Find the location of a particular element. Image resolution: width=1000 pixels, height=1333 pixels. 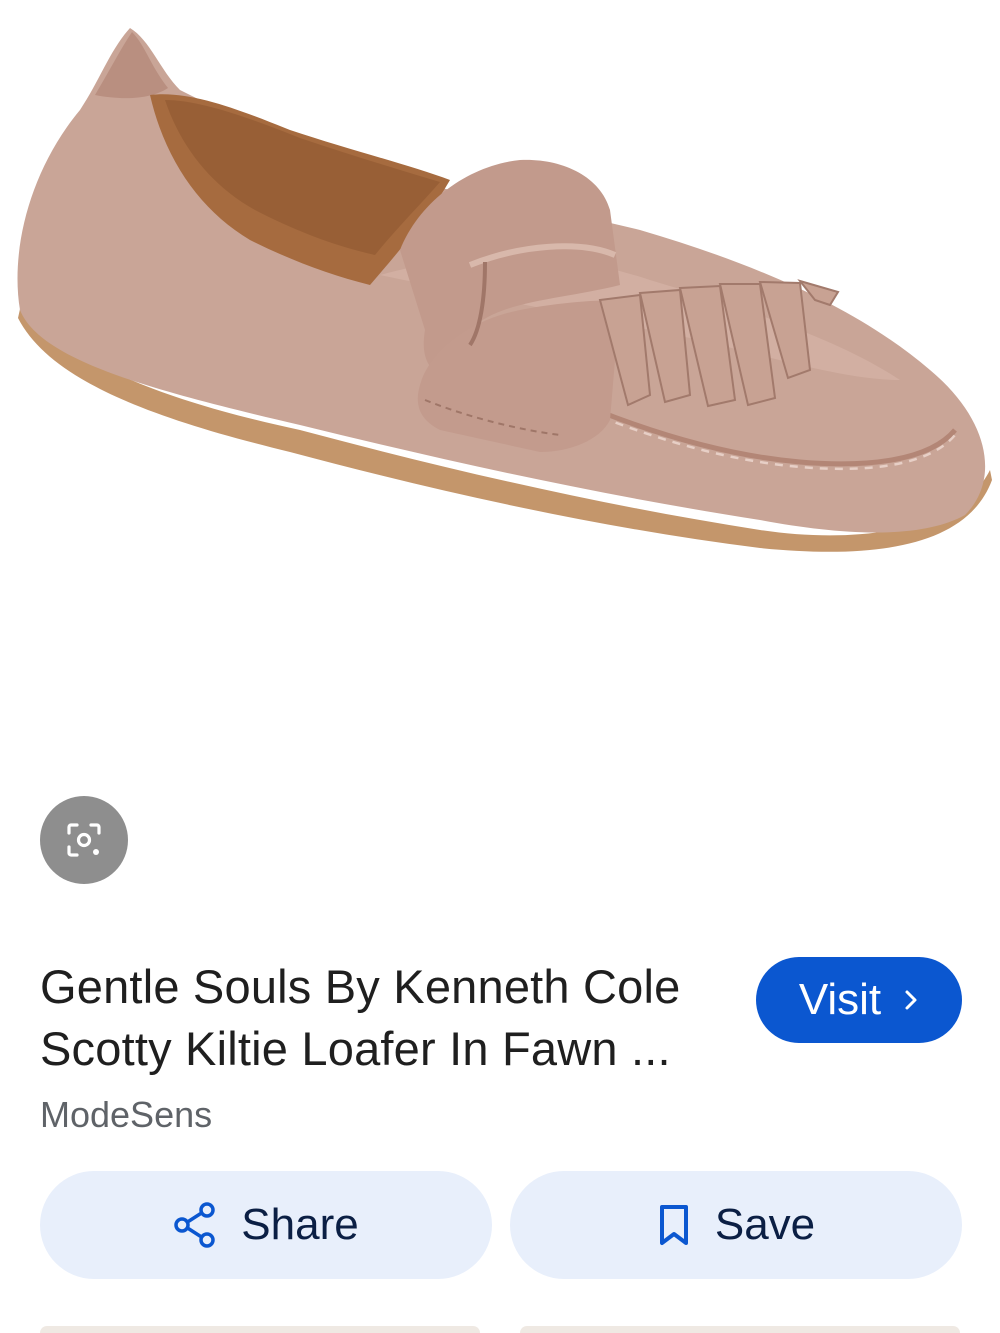

lens-search-button is located at coordinates (84, 840).